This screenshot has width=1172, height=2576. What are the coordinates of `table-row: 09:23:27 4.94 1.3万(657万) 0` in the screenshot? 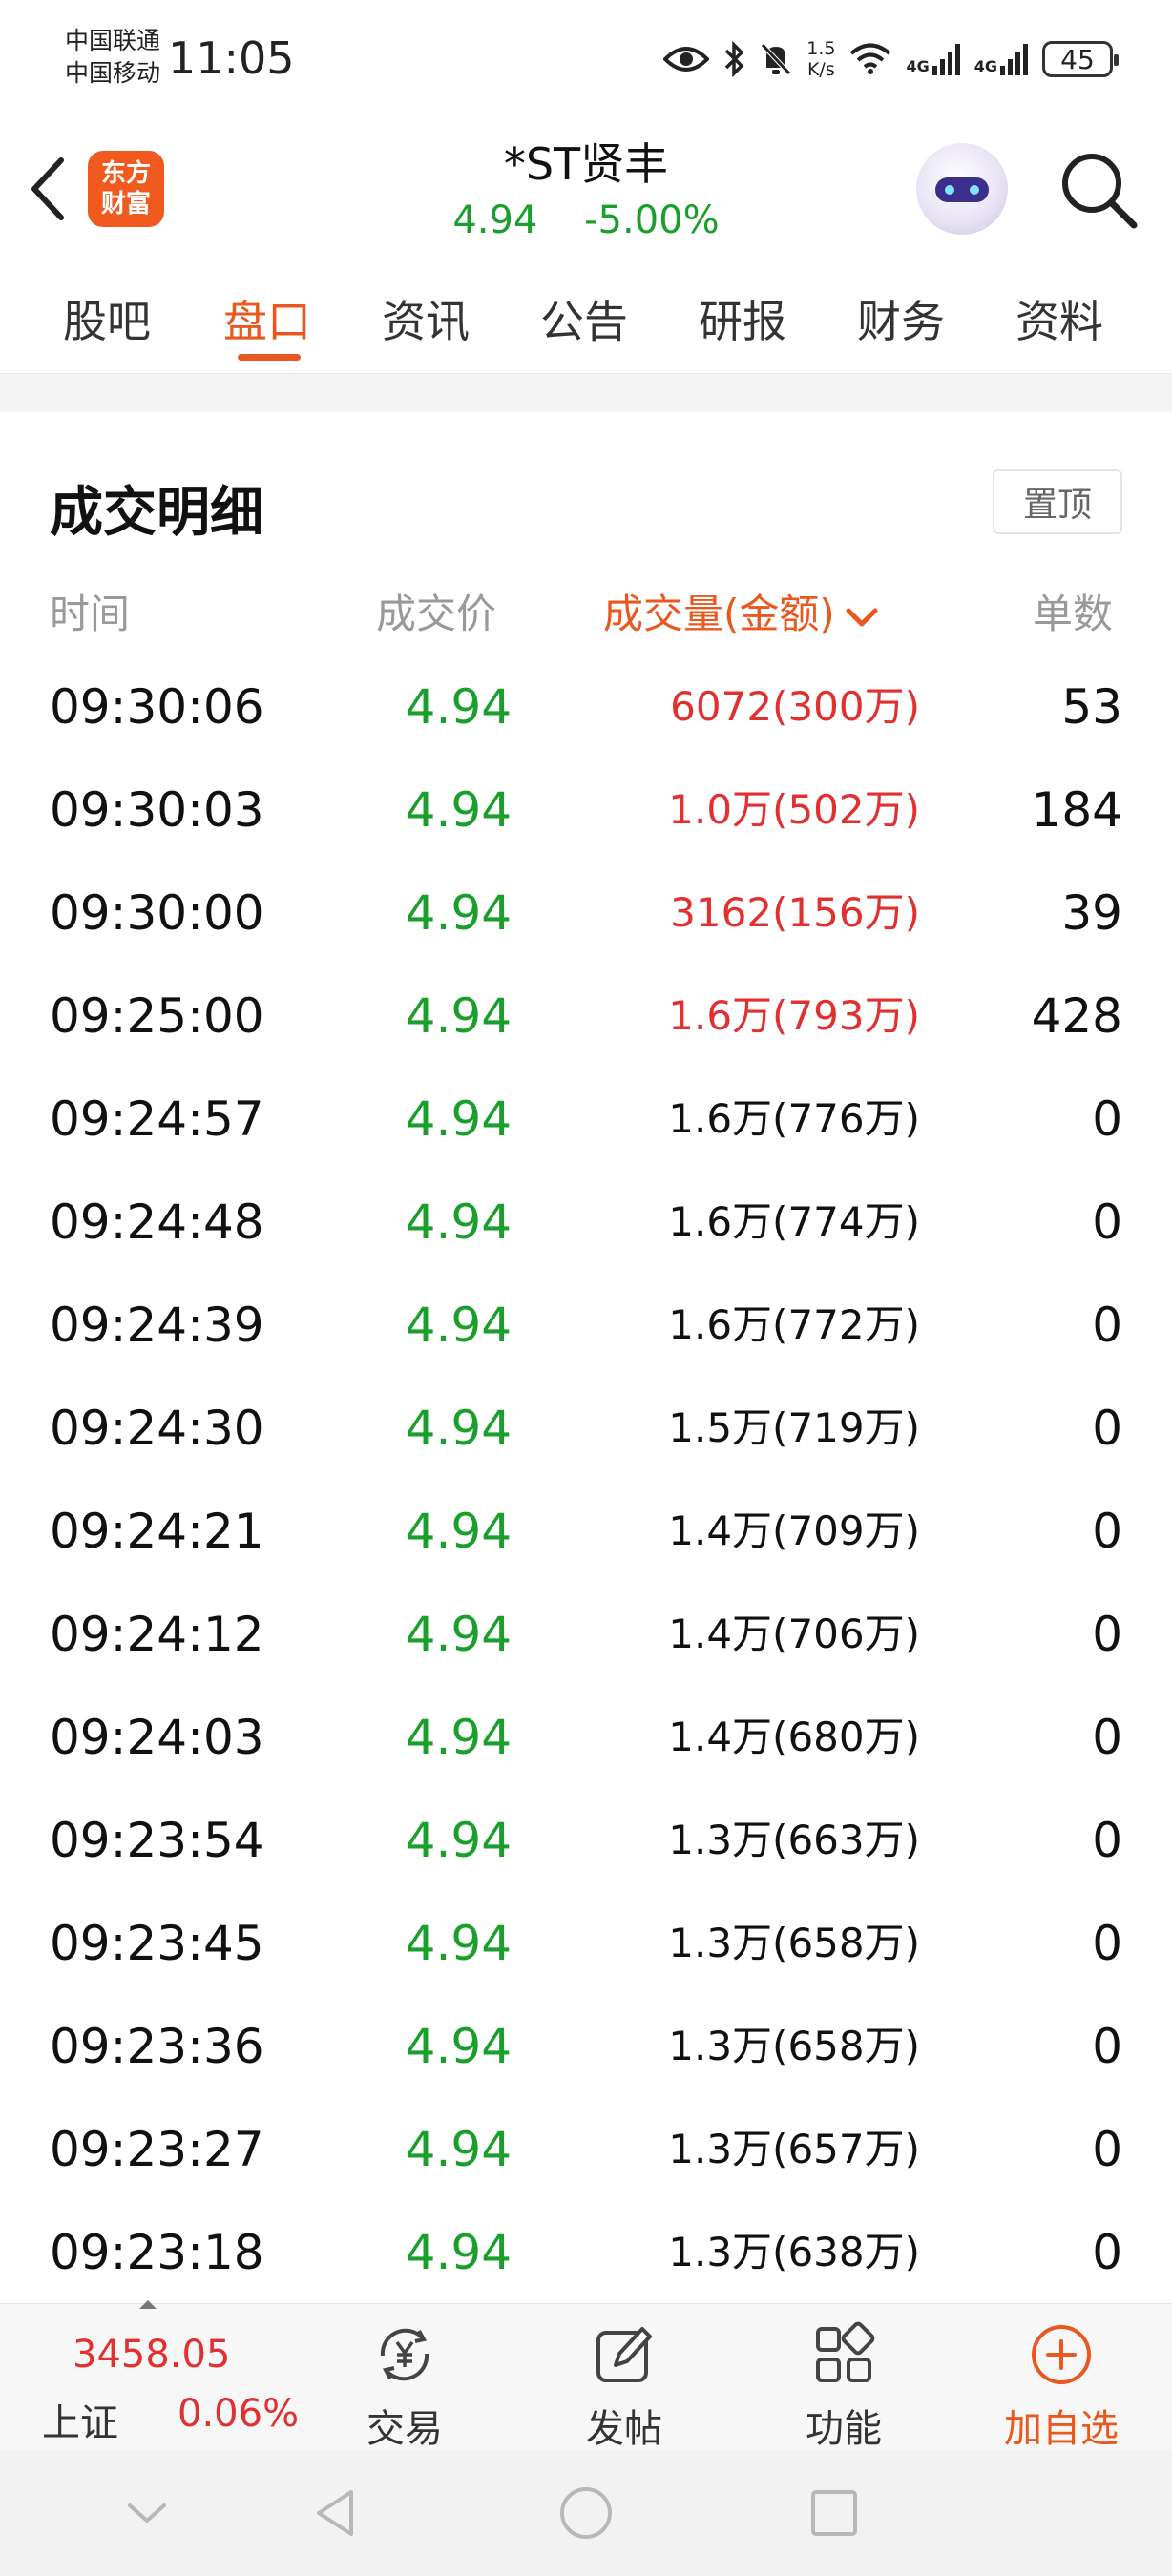 It's located at (586, 2152).